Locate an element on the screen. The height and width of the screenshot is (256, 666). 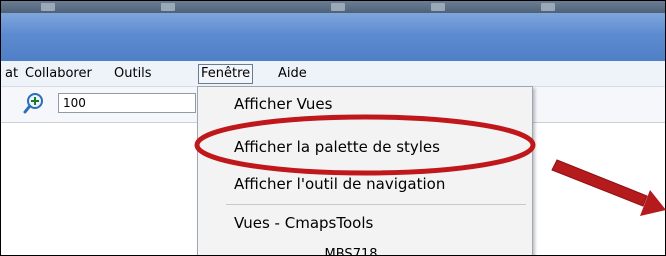
menu-item-outil-navigation: Afficher l'outil de navigation is located at coordinates (339, 184).